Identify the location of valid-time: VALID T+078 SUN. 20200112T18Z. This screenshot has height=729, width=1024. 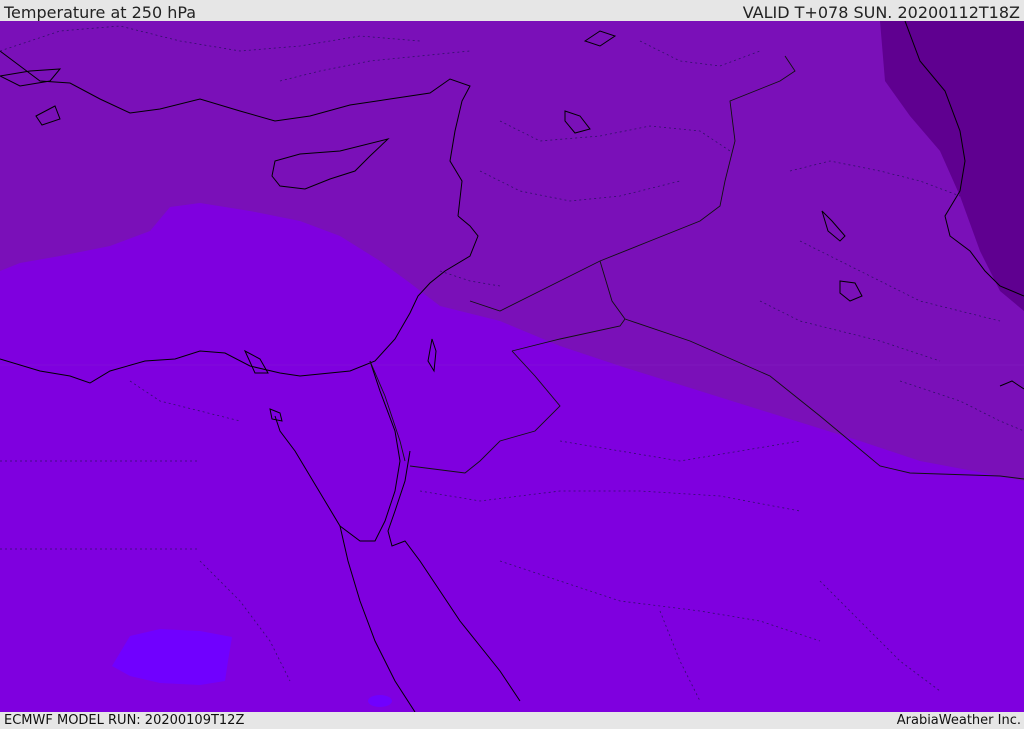
(881, 12).